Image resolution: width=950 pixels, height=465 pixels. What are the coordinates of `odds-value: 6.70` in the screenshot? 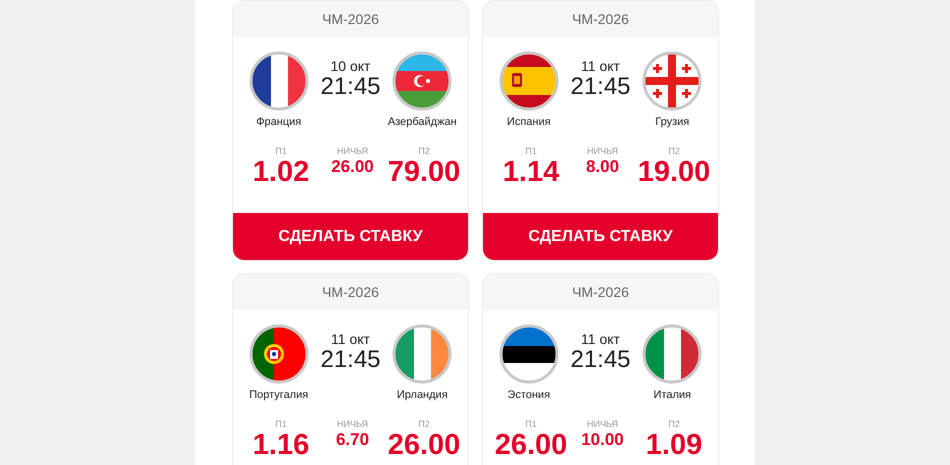 It's located at (353, 440).